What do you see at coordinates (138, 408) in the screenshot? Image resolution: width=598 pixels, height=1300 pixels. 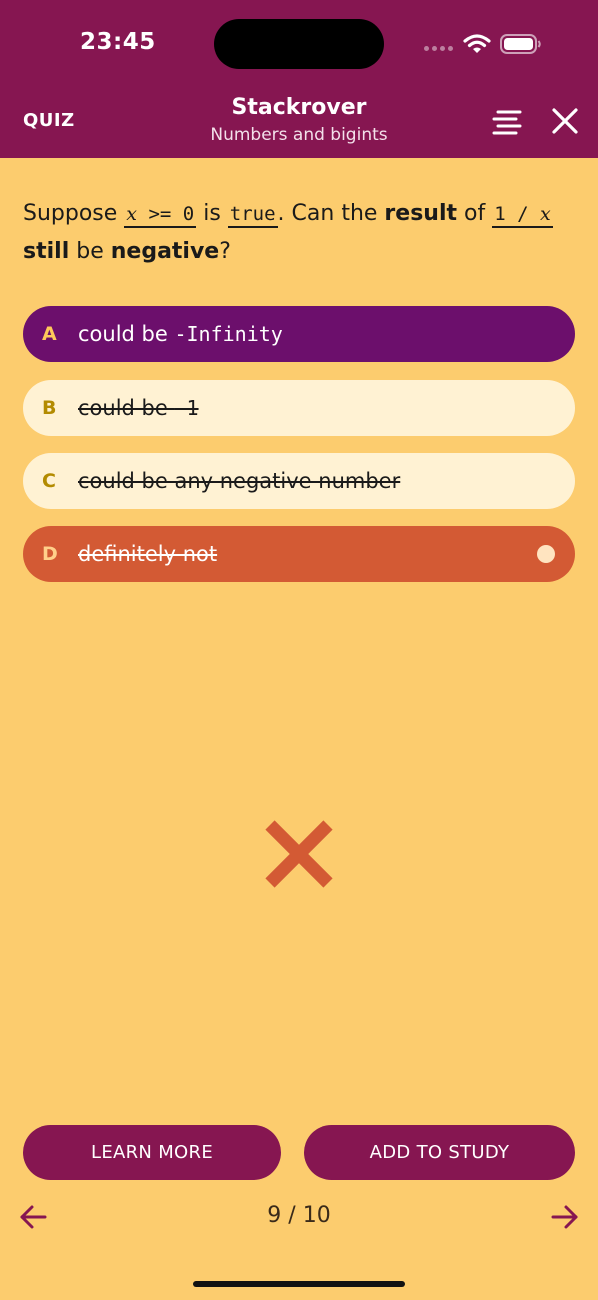 I see `option-label: could be -1` at bounding box center [138, 408].